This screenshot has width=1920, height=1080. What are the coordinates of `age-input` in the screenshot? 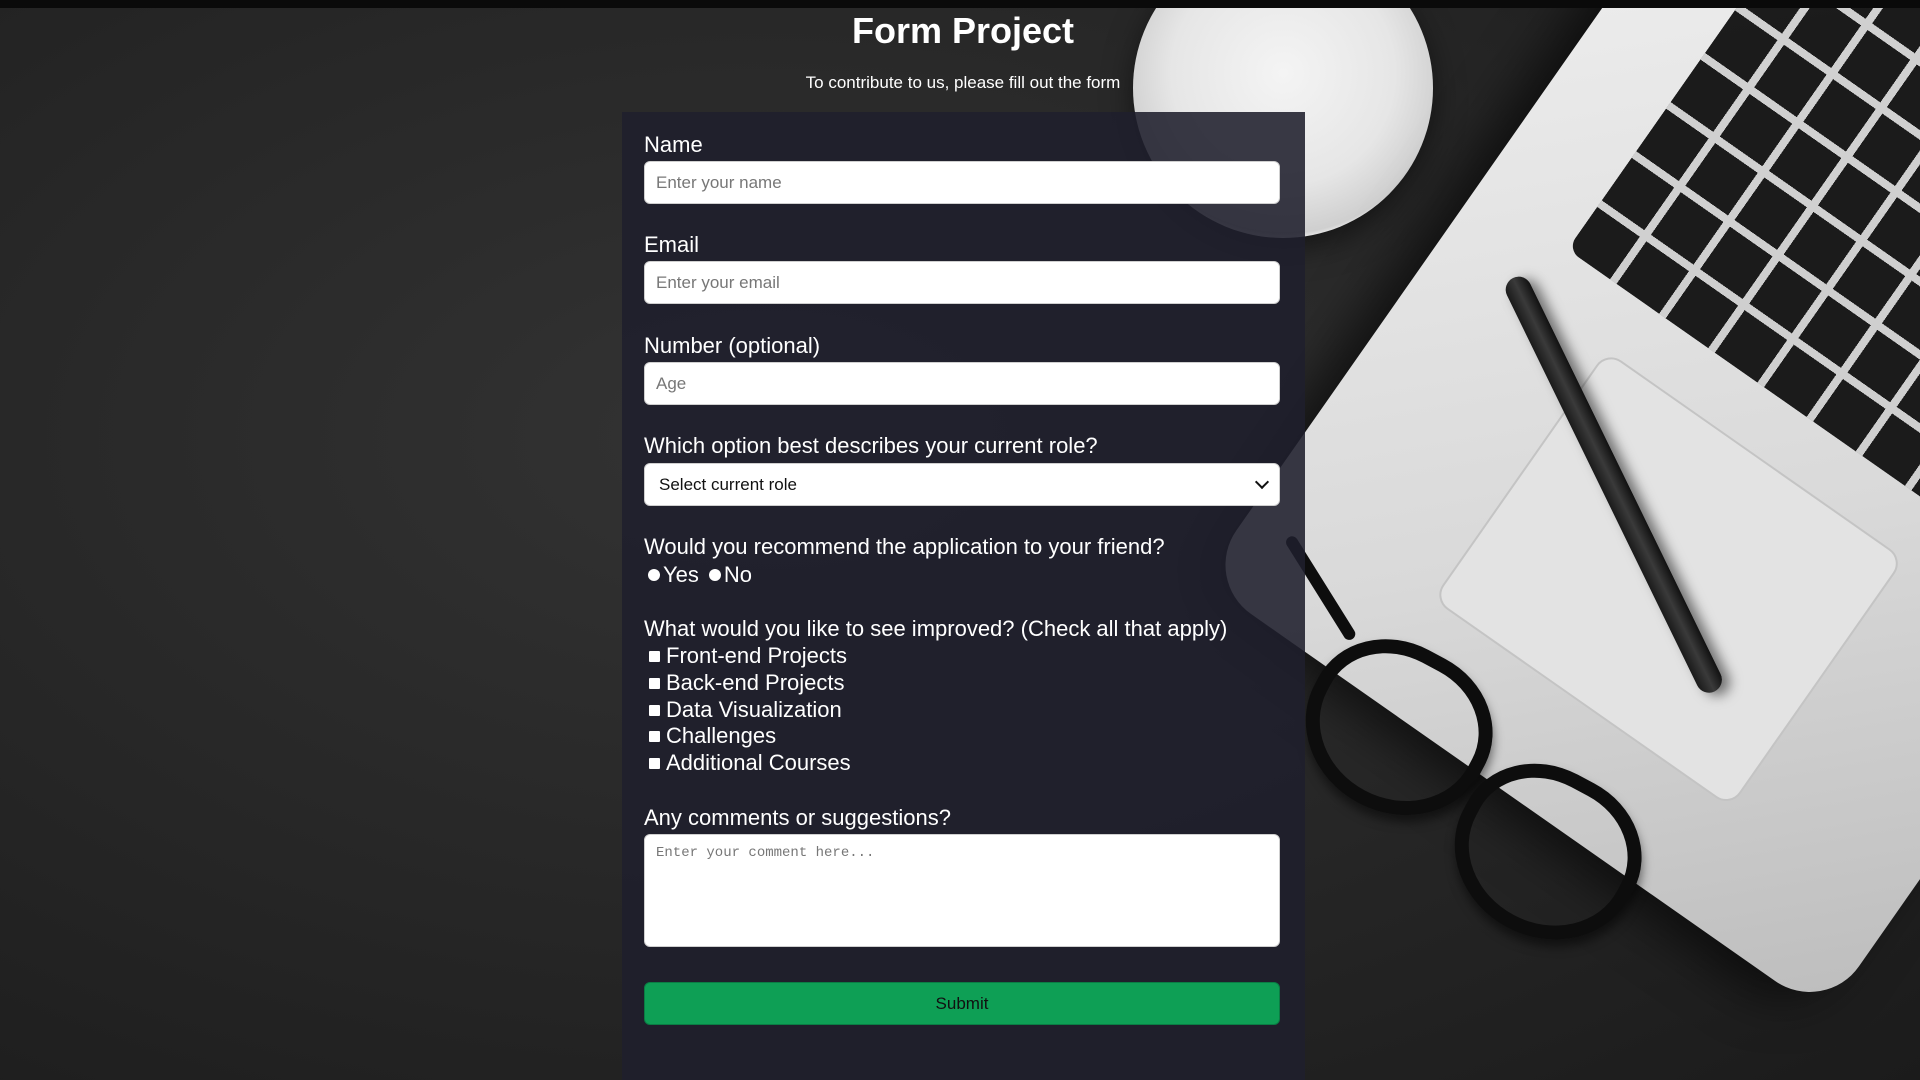 It's located at (962, 383).